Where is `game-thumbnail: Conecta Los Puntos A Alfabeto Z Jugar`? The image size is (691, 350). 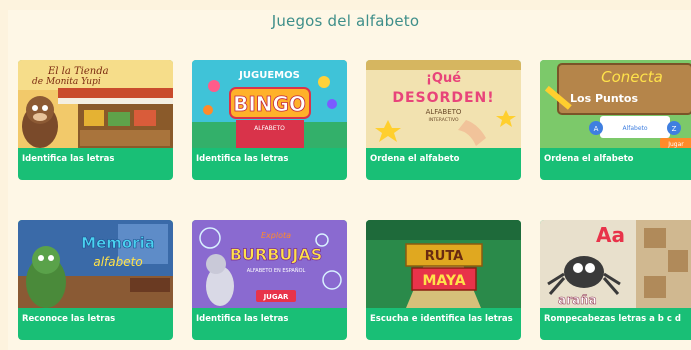 game-thumbnail: Conecta Los Puntos A Alfabeto Z Jugar is located at coordinates (615, 104).